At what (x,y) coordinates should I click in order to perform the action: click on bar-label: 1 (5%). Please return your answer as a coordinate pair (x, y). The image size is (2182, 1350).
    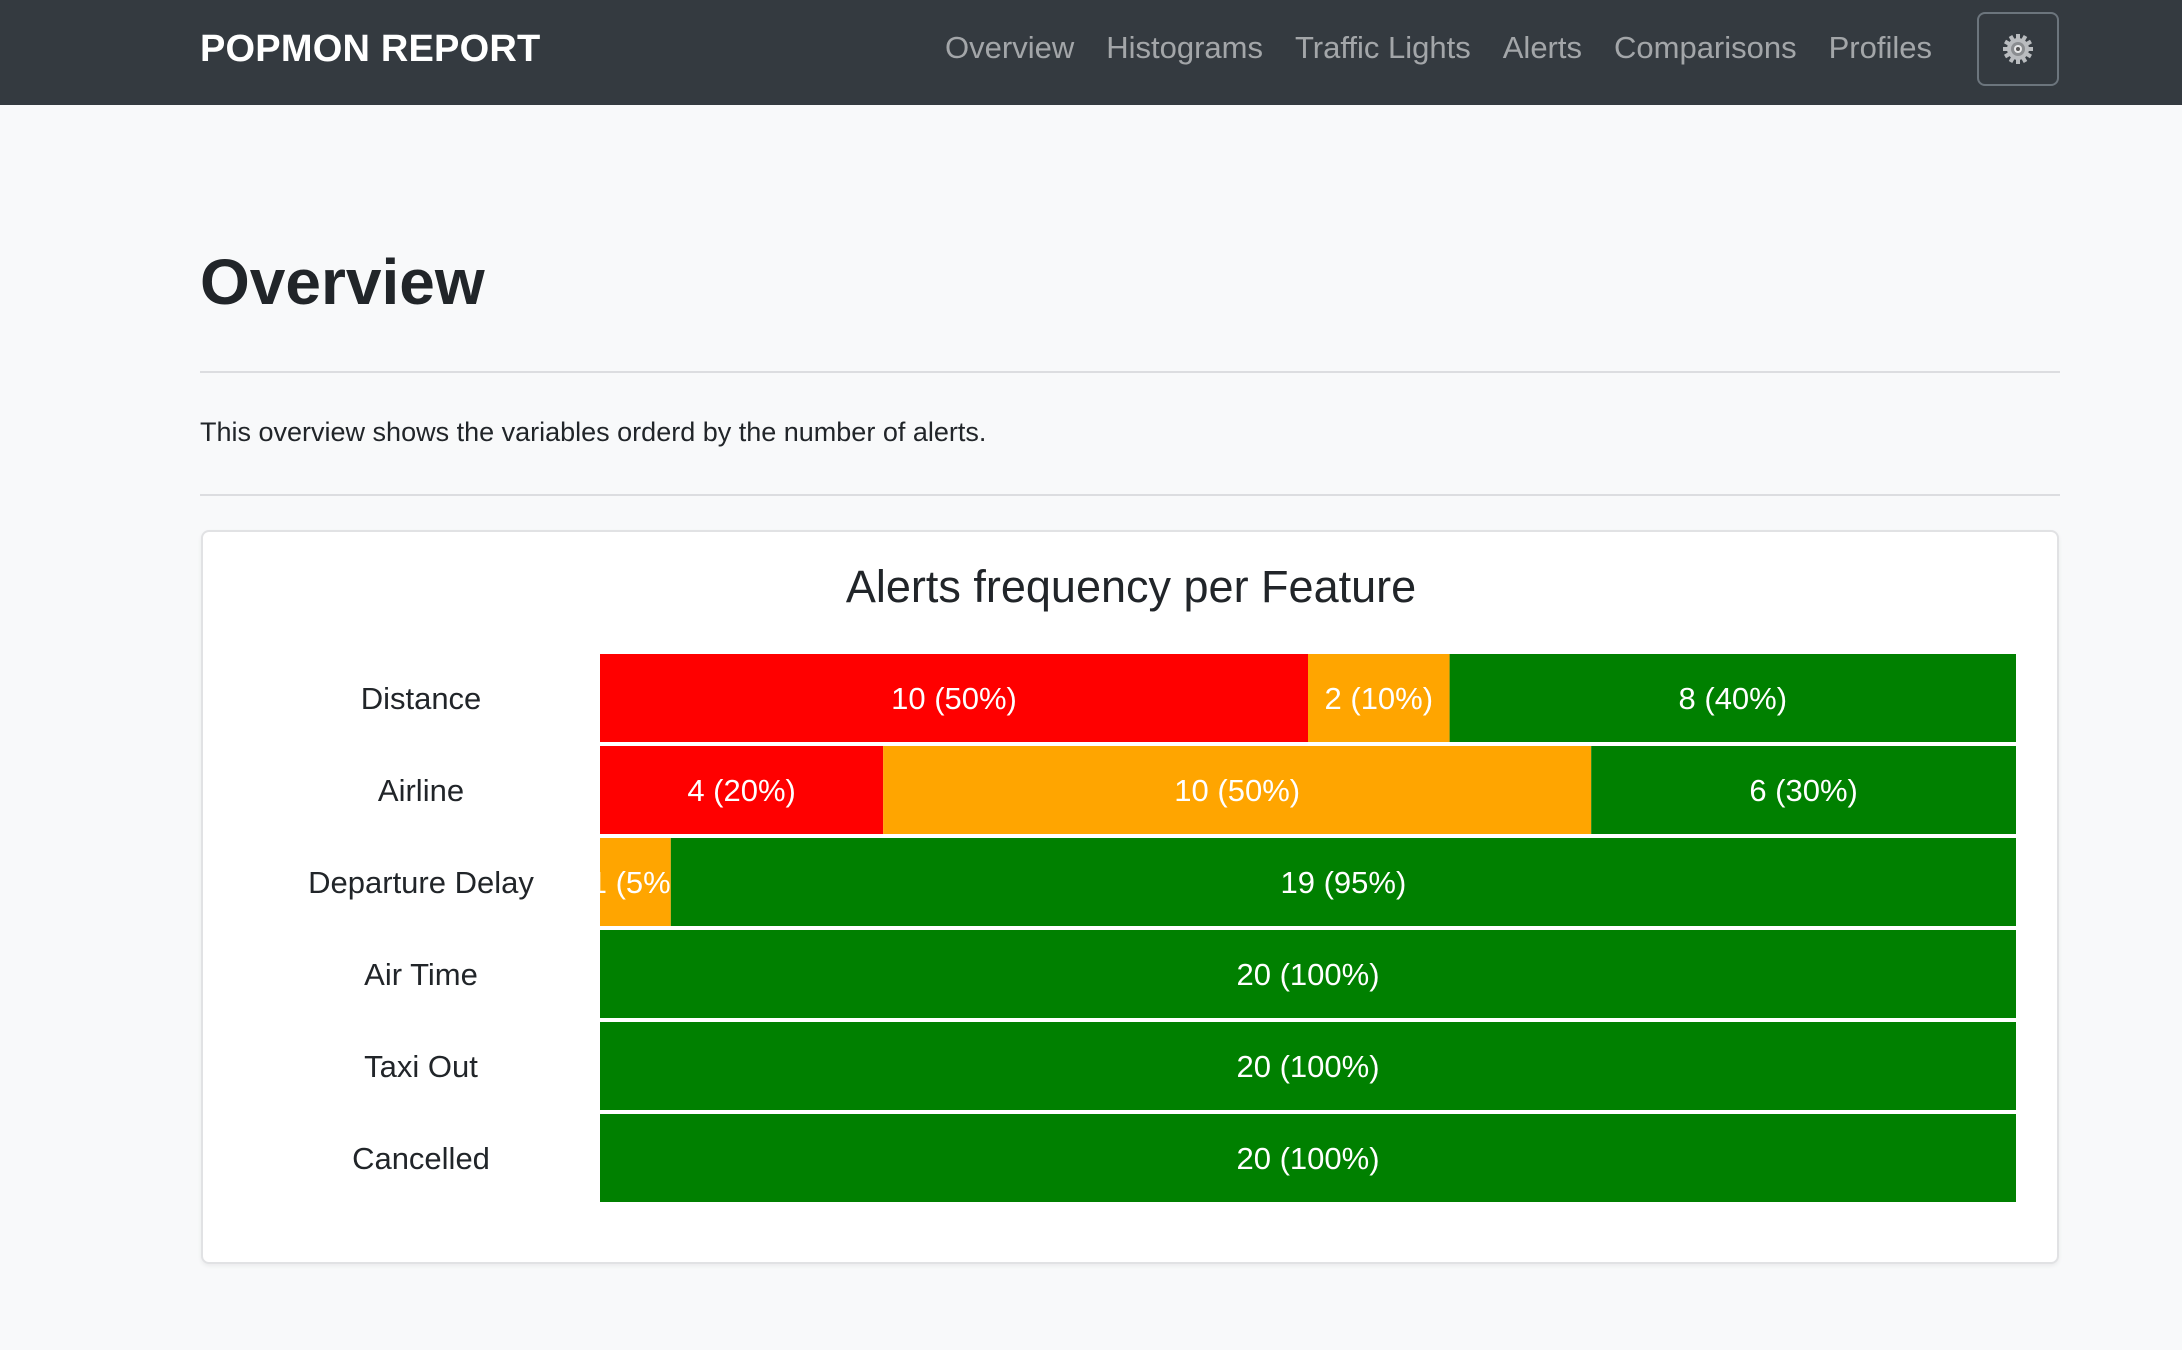
    Looking at the image, I should click on (635, 882).